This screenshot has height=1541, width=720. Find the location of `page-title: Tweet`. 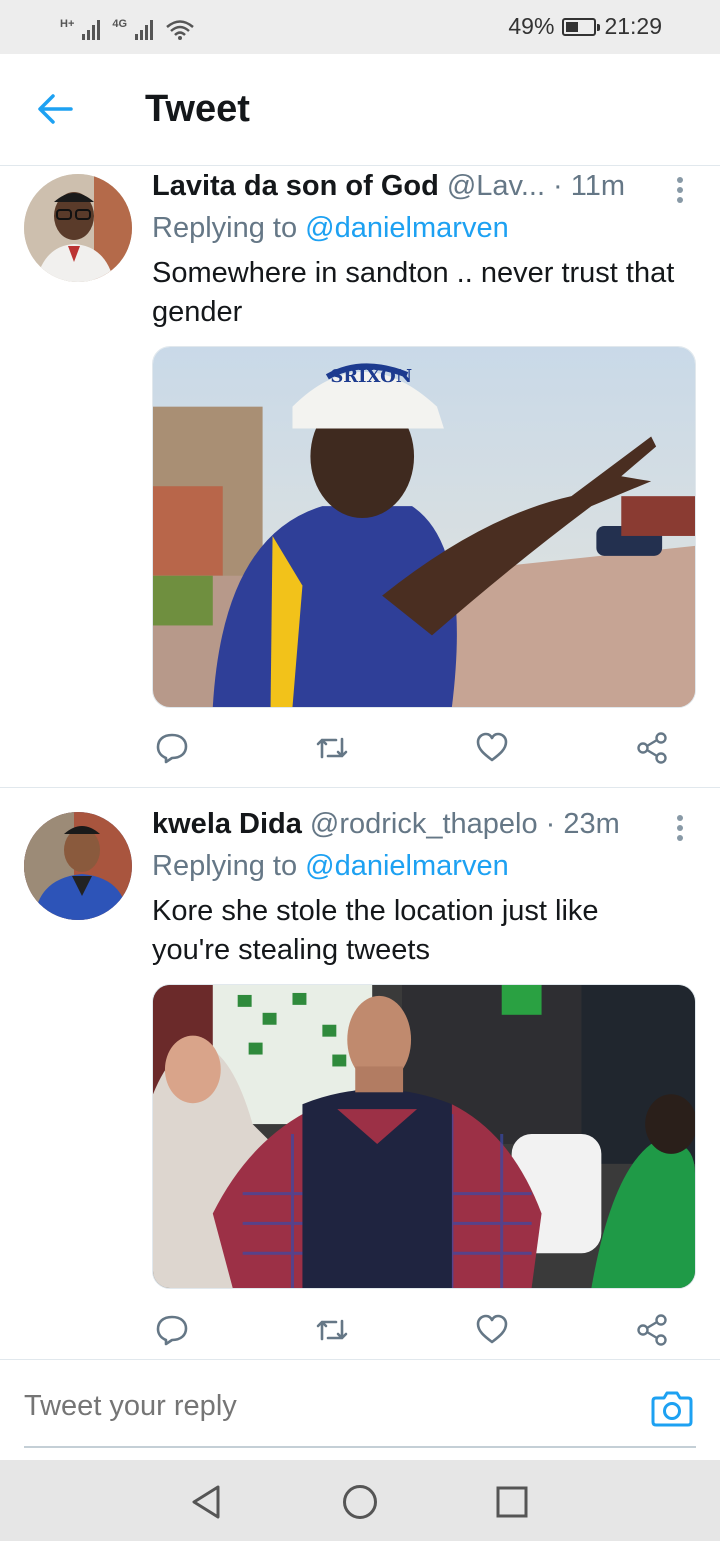

page-title: Tweet is located at coordinates (197, 109).